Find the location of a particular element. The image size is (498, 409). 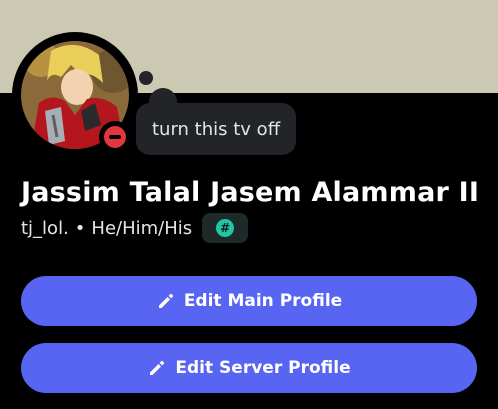

custom-status-text: turn this tv off is located at coordinates (216, 129).